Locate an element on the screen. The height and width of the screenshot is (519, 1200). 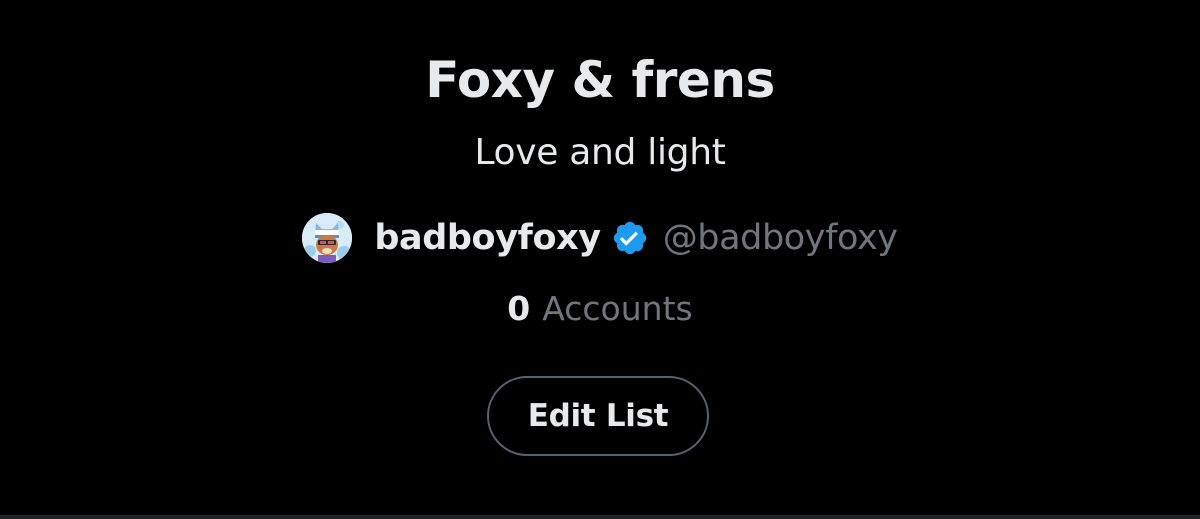
edit-list-button: Edit List is located at coordinates (598, 416).